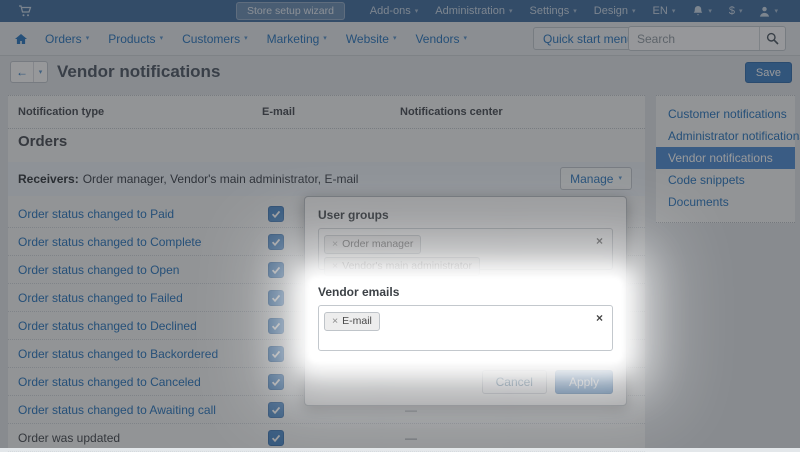 The image size is (800, 452). What do you see at coordinates (290, 11) in the screenshot?
I see `store-setup-wizard-button: Store setup wizard` at bounding box center [290, 11].